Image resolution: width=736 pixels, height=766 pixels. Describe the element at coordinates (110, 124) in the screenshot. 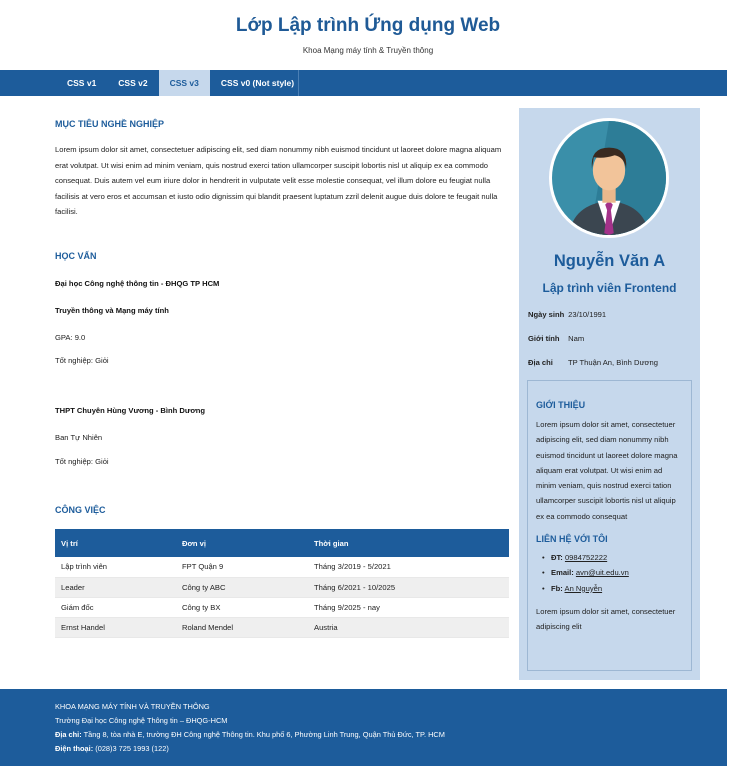

I see `career-title: MỤC TIÊU NGHỀ NGHIỆP` at that location.